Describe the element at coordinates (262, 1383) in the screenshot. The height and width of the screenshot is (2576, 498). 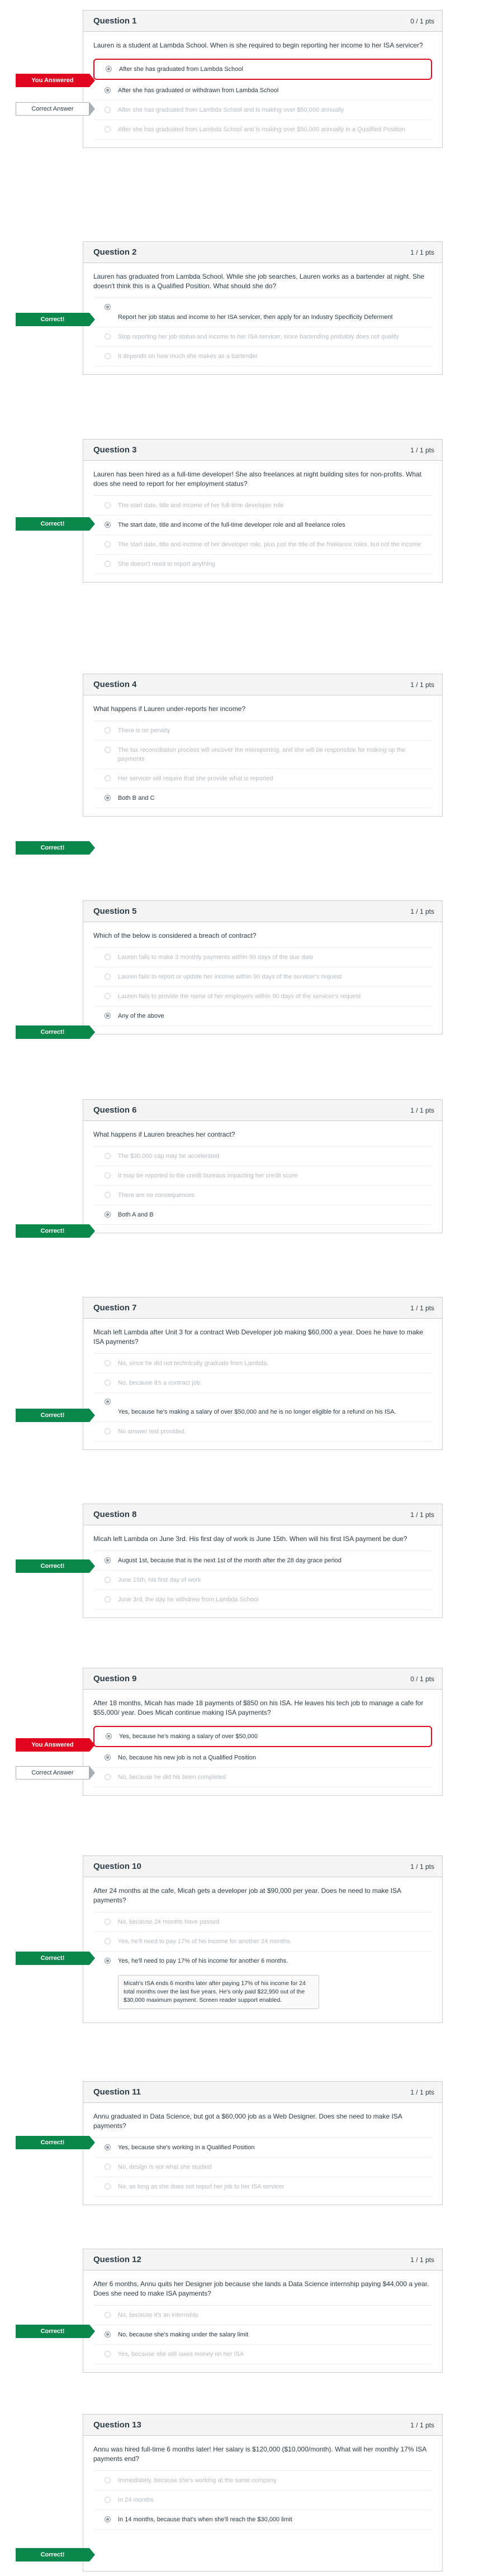
I see `answer-option: No, because it's a contract job.` at that location.